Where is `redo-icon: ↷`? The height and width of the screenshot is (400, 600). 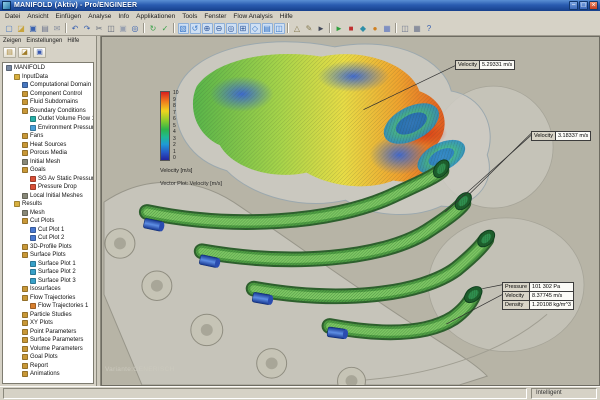
redo-icon: ↷ is located at coordinates (87, 28).